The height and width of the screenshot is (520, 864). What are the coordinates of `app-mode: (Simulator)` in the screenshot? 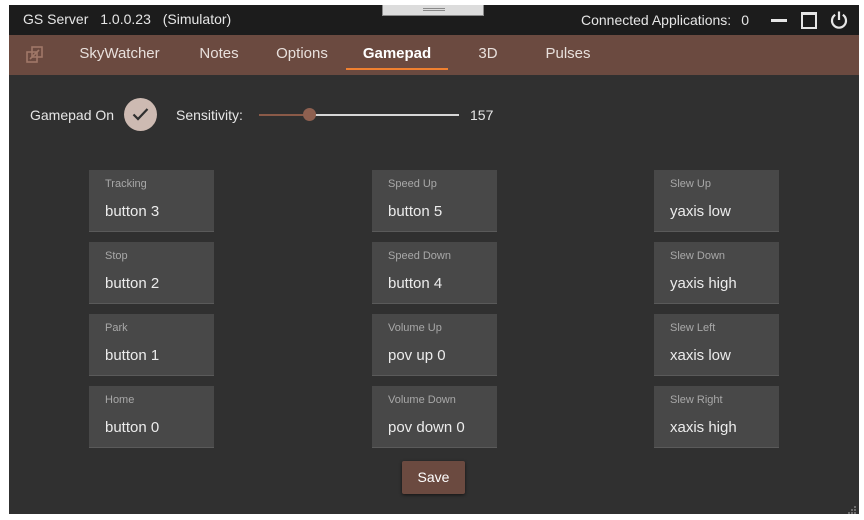 It's located at (197, 19).